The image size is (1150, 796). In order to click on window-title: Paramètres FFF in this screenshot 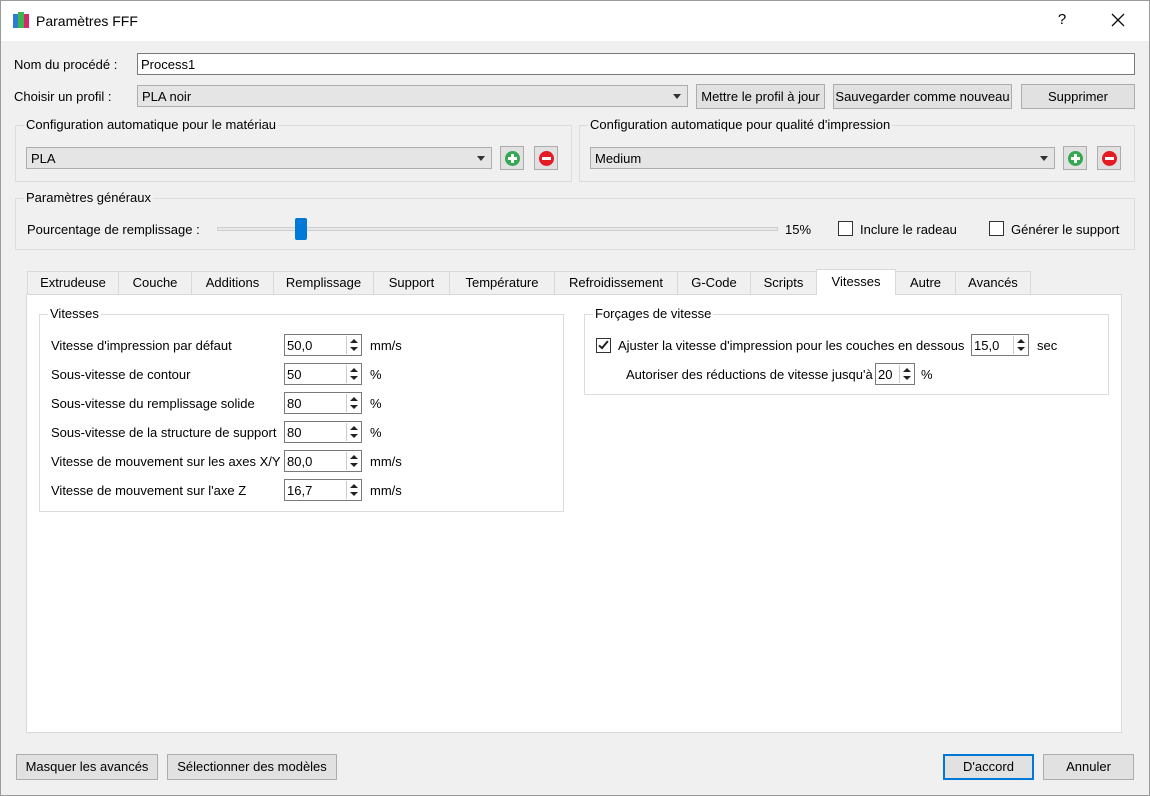, I will do `click(87, 21)`.